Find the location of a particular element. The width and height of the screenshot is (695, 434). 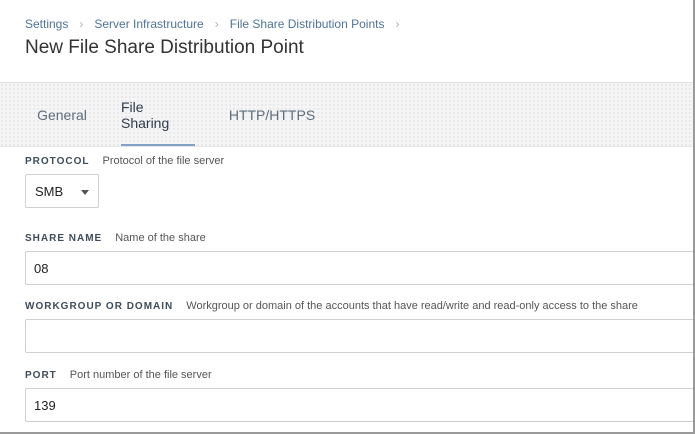

caret-down-icon is located at coordinates (85, 192).